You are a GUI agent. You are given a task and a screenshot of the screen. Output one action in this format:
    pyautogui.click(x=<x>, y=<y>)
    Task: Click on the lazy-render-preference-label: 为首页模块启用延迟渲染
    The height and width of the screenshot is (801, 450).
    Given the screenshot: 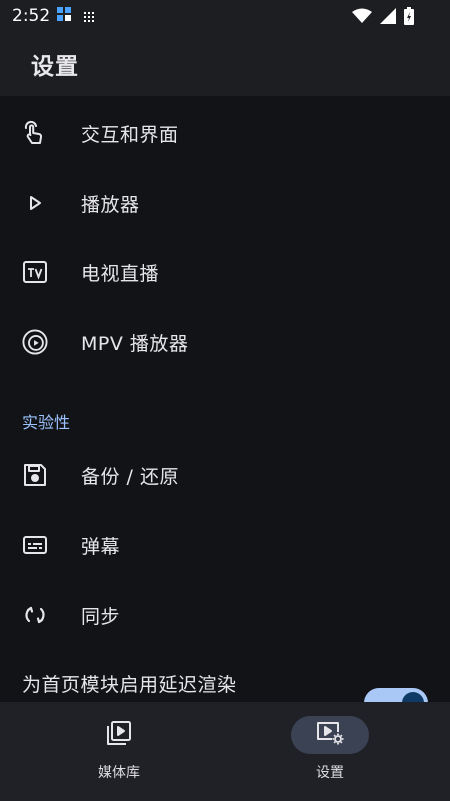 What is the action you would take?
    pyautogui.click(x=129, y=685)
    